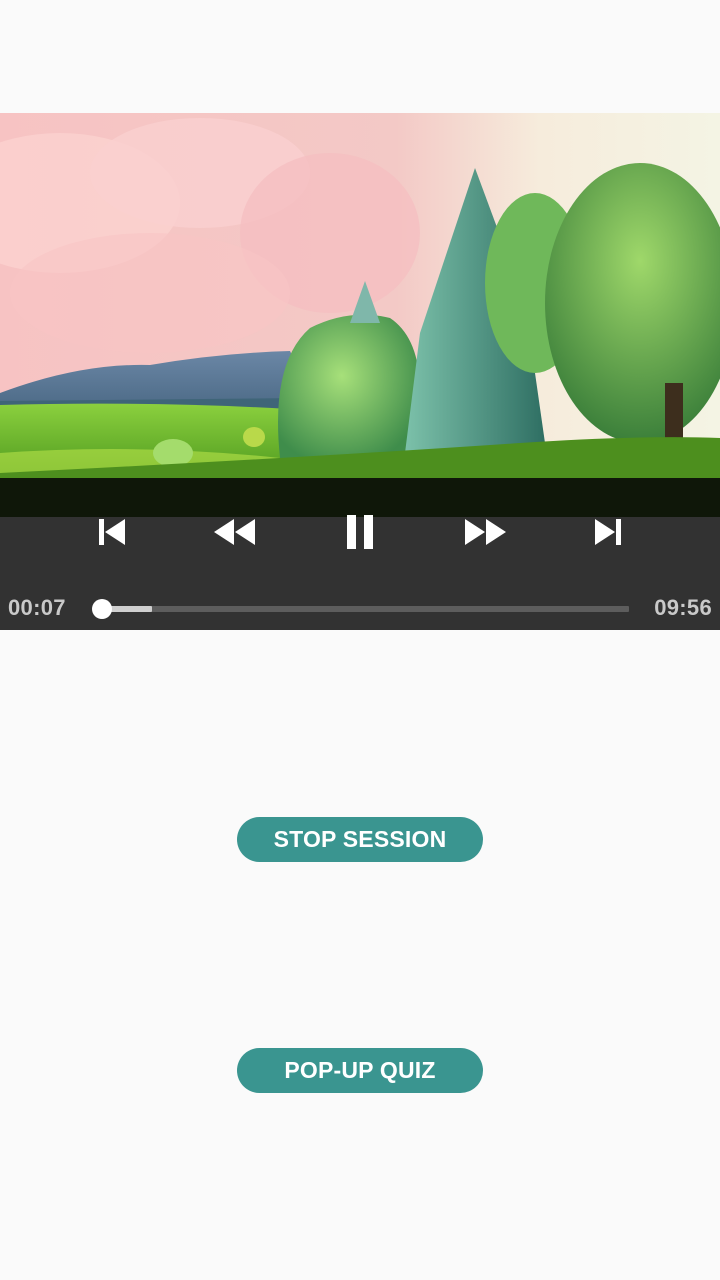 The height and width of the screenshot is (1280, 720). I want to click on seek-track, so click(362, 609).